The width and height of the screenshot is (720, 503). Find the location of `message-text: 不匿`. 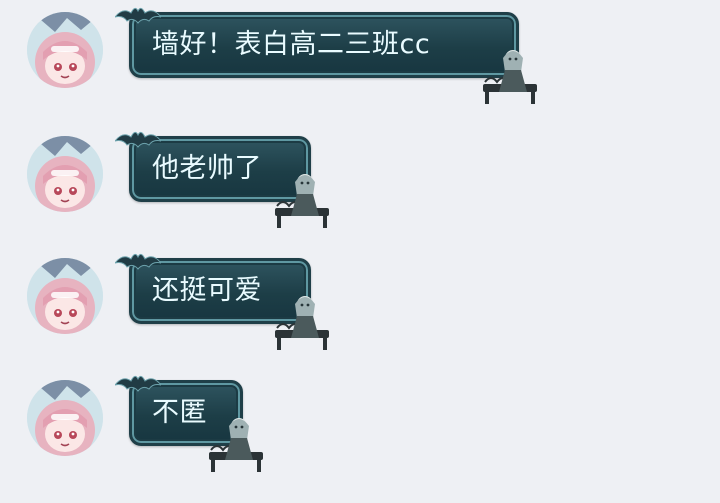

message-text: 不匿 is located at coordinates (179, 412).